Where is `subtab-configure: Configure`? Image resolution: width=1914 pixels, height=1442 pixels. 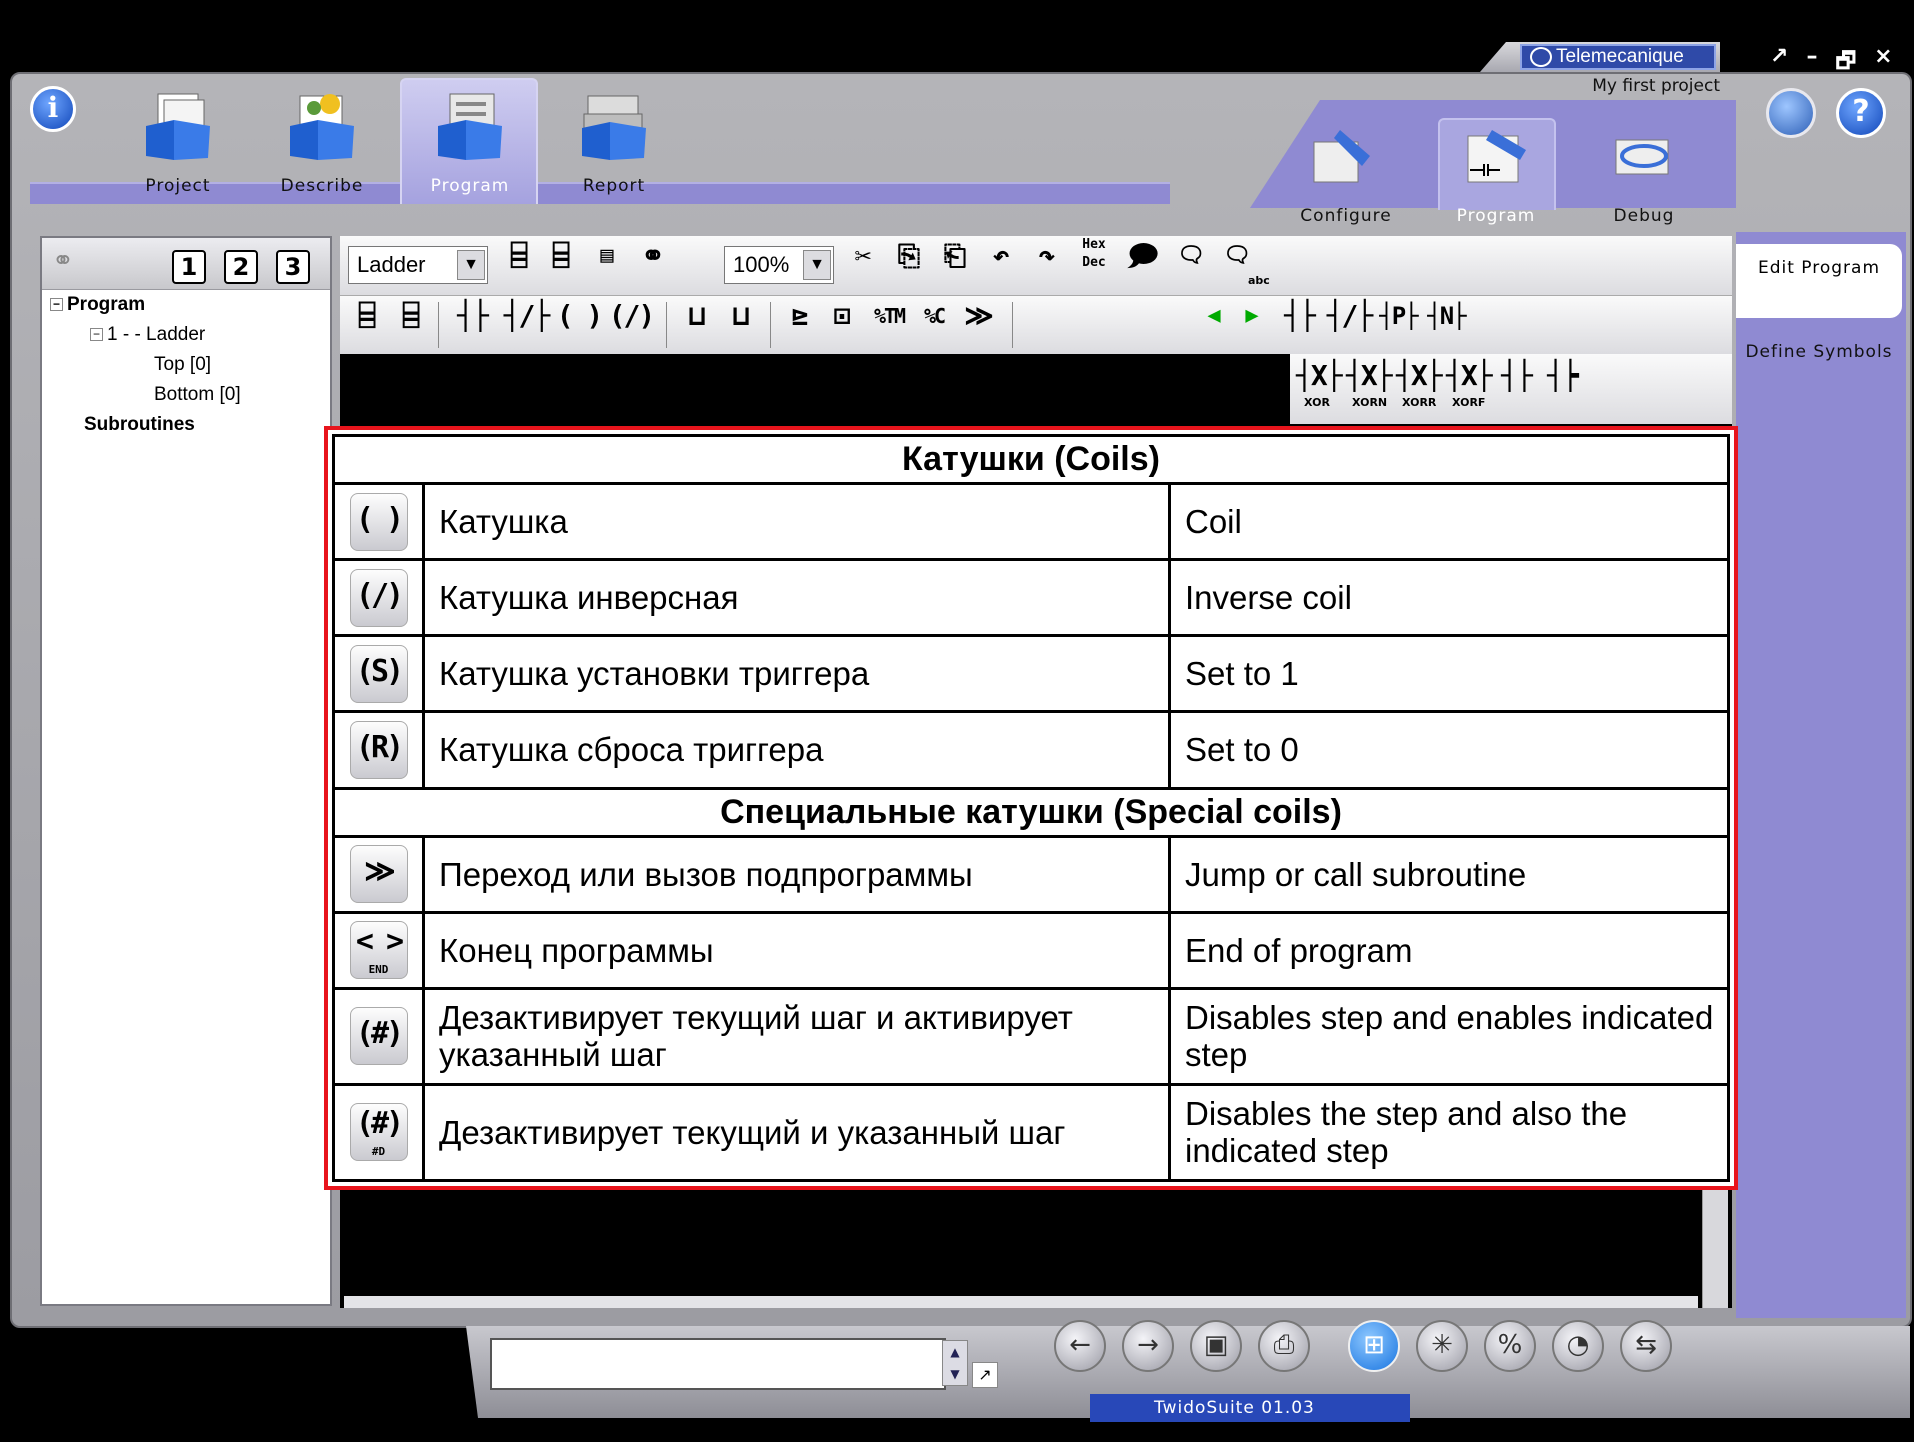 subtab-configure: Configure is located at coordinates (1346, 173).